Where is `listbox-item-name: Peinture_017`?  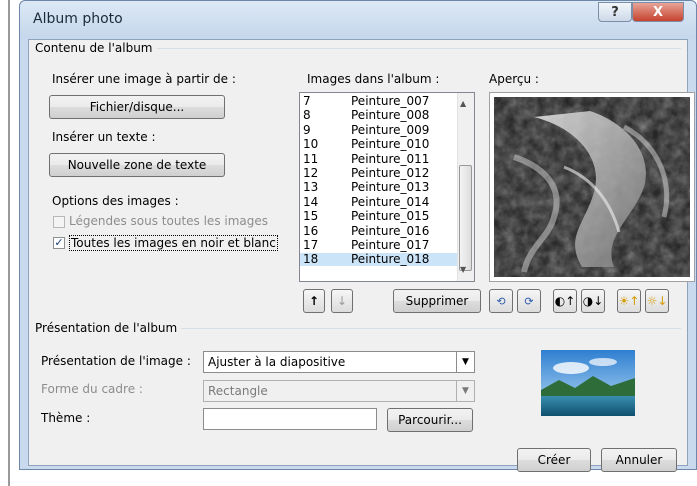 listbox-item-name: Peinture_017 is located at coordinates (390, 245).